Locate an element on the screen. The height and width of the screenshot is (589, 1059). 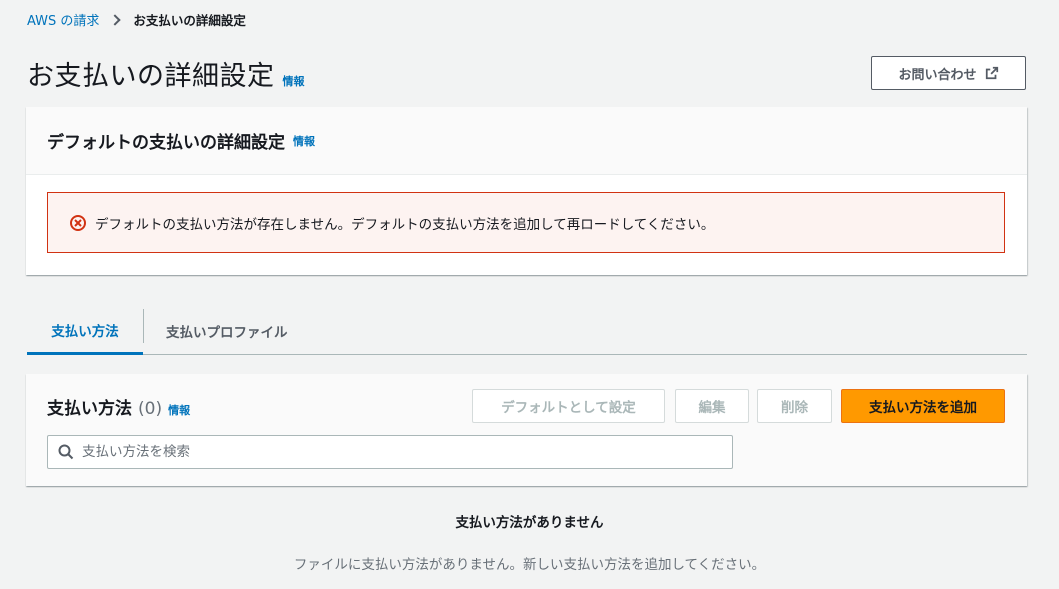
search-field is located at coordinates (390, 452).